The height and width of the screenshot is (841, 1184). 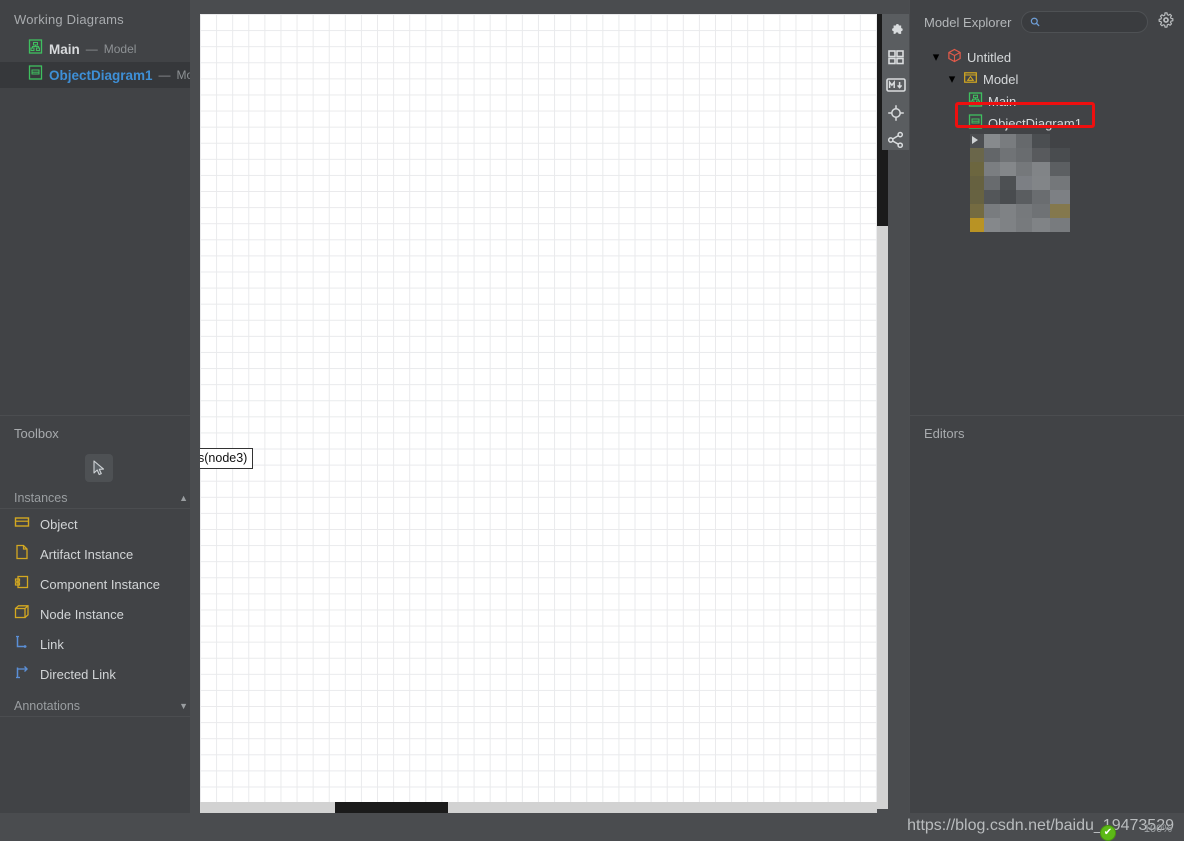 I want to click on working-diagrams-title: Working Diagrams, so click(x=69, y=19).